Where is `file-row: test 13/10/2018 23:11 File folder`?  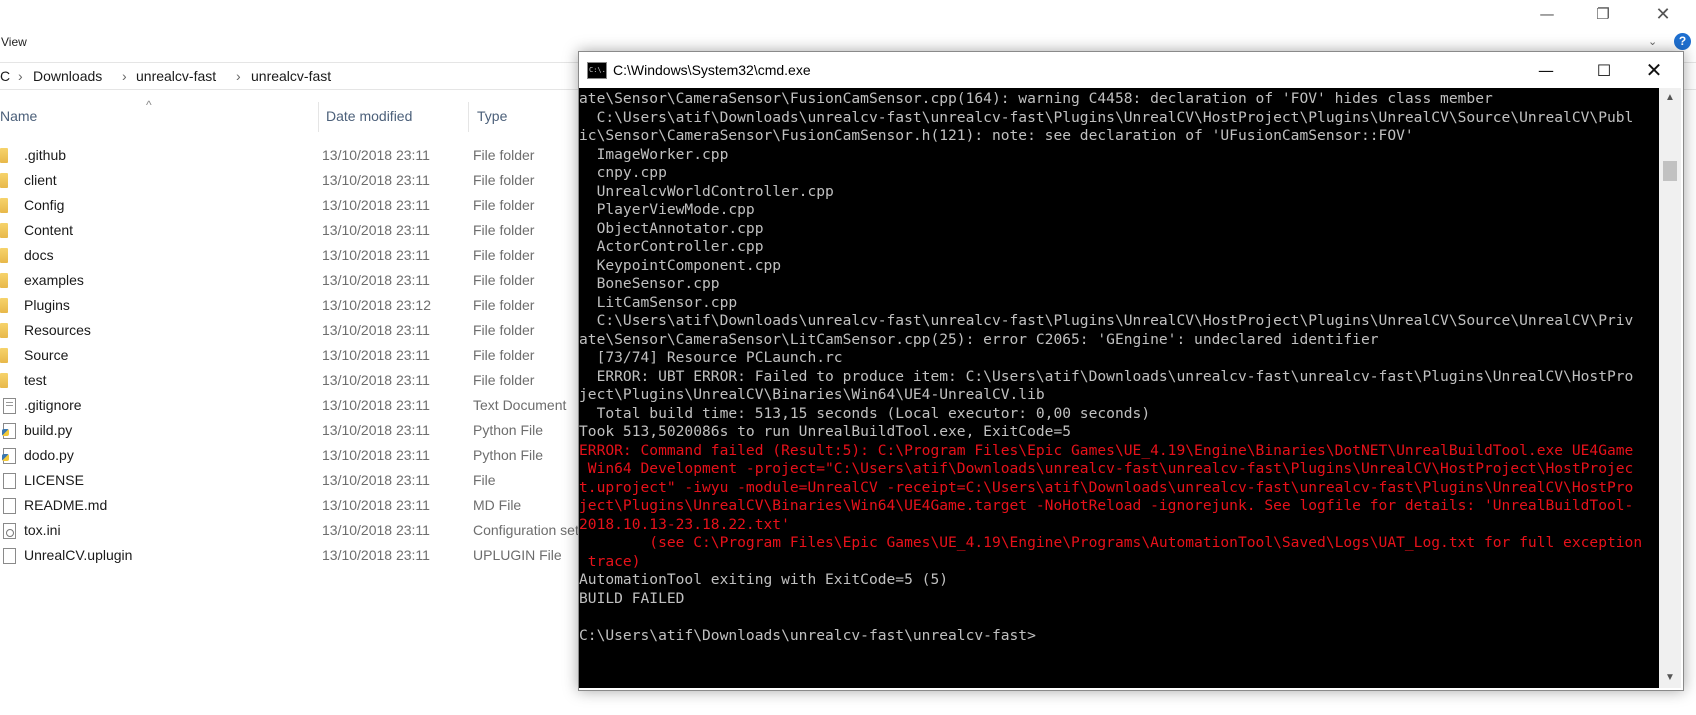 file-row: test 13/10/2018 23:11 File folder is located at coordinates (300, 381).